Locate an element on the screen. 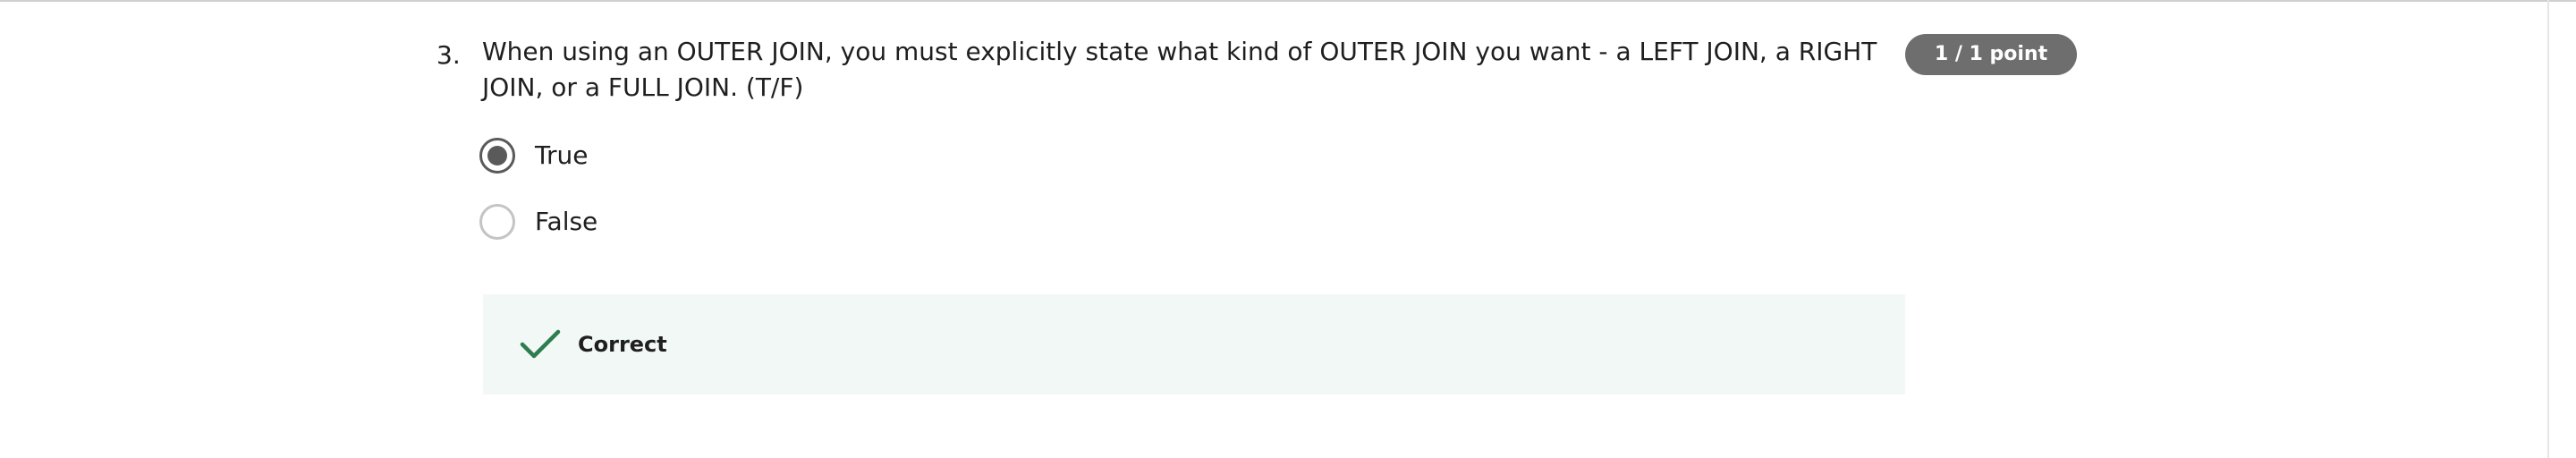 The height and width of the screenshot is (458, 2576). radio-button-true is located at coordinates (497, 156).